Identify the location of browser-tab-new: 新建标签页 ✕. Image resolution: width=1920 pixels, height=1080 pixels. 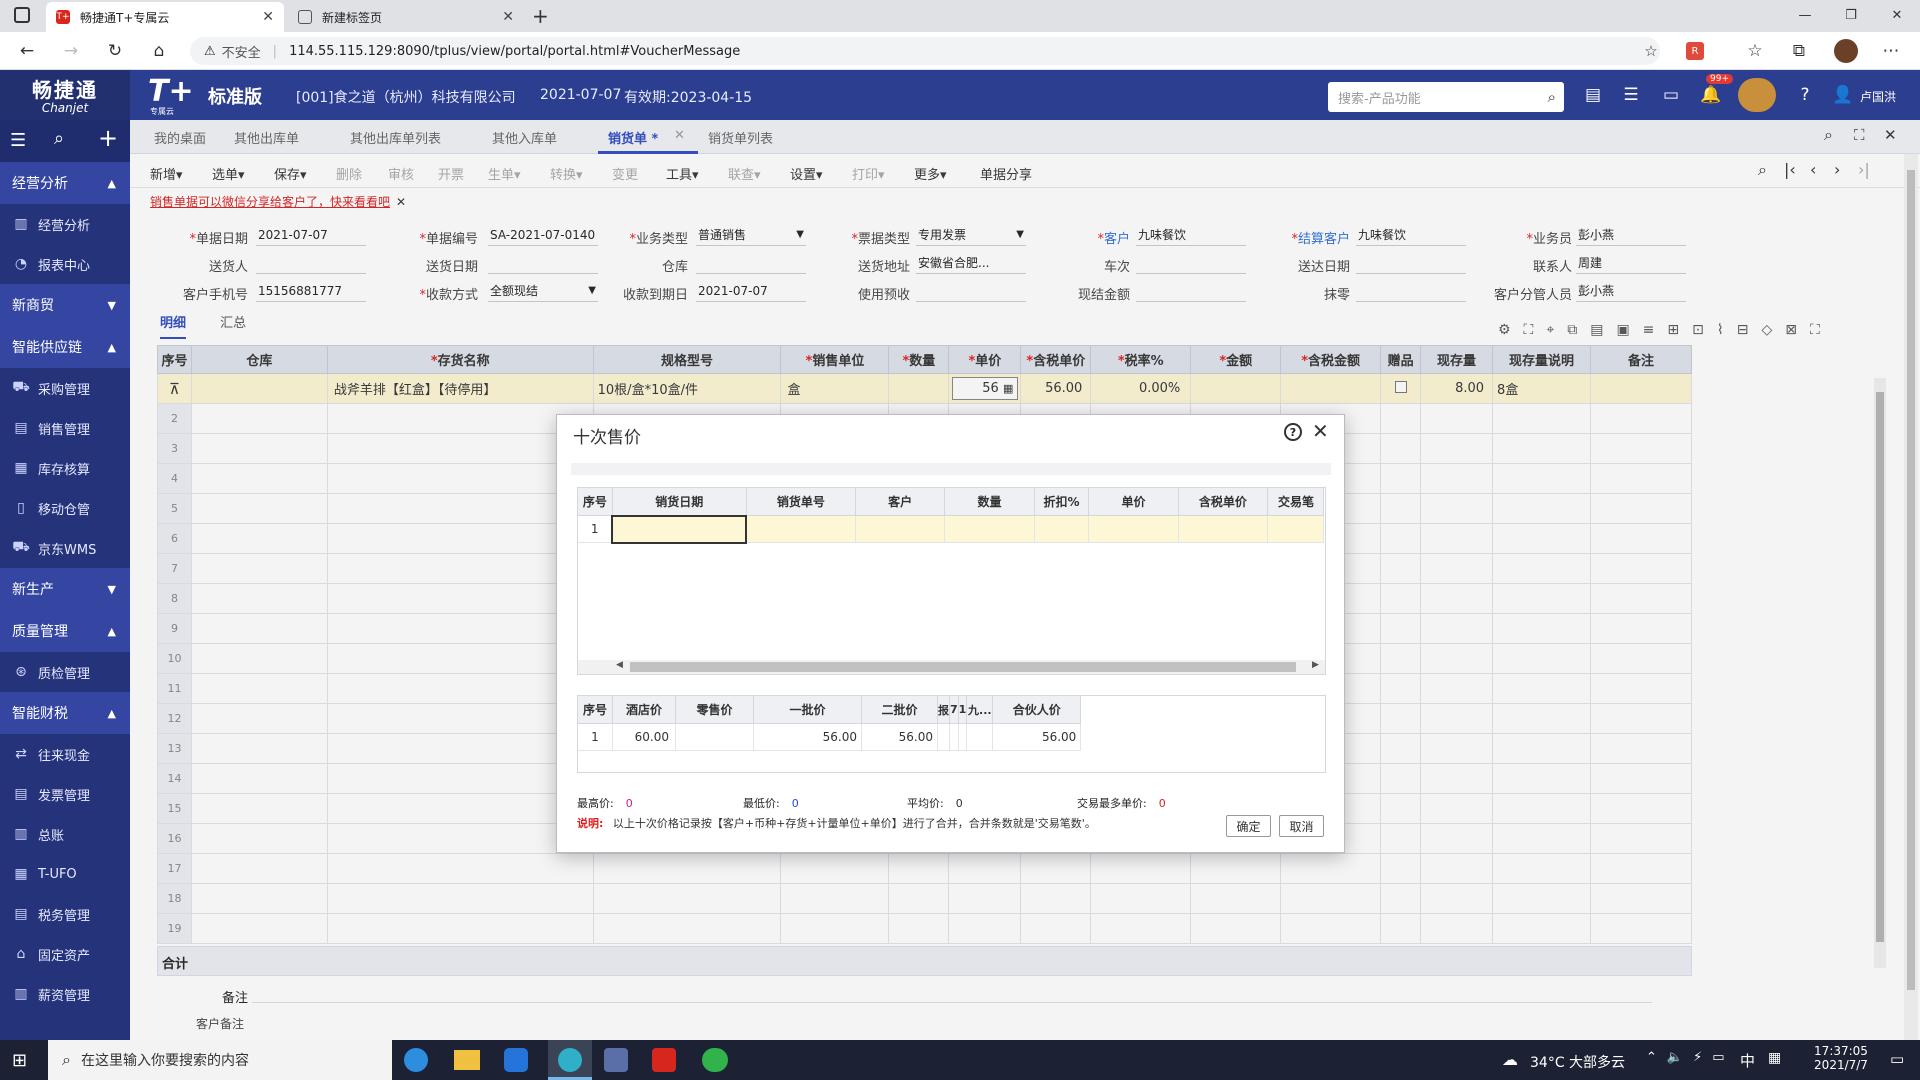
(406, 17).